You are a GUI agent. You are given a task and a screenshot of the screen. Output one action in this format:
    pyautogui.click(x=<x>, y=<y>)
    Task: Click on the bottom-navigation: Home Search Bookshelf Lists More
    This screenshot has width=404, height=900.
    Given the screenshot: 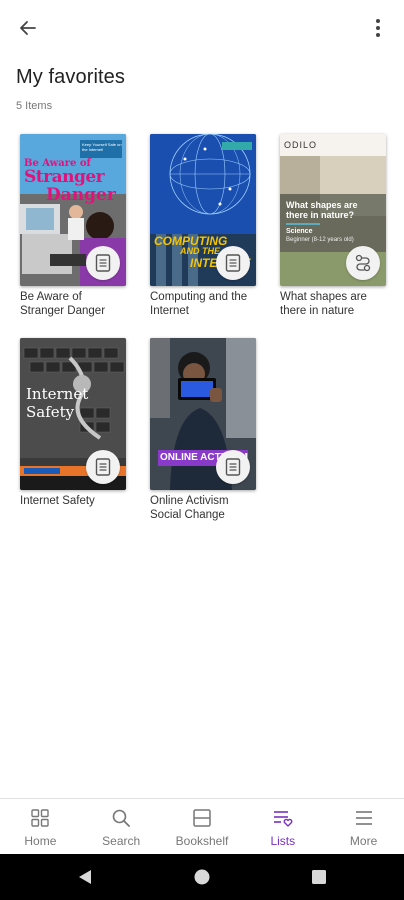 What is the action you would take?
    pyautogui.click(x=202, y=826)
    